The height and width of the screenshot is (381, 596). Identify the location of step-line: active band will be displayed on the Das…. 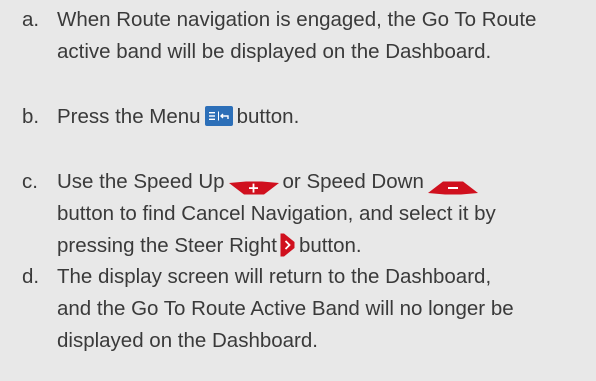
(274, 51).